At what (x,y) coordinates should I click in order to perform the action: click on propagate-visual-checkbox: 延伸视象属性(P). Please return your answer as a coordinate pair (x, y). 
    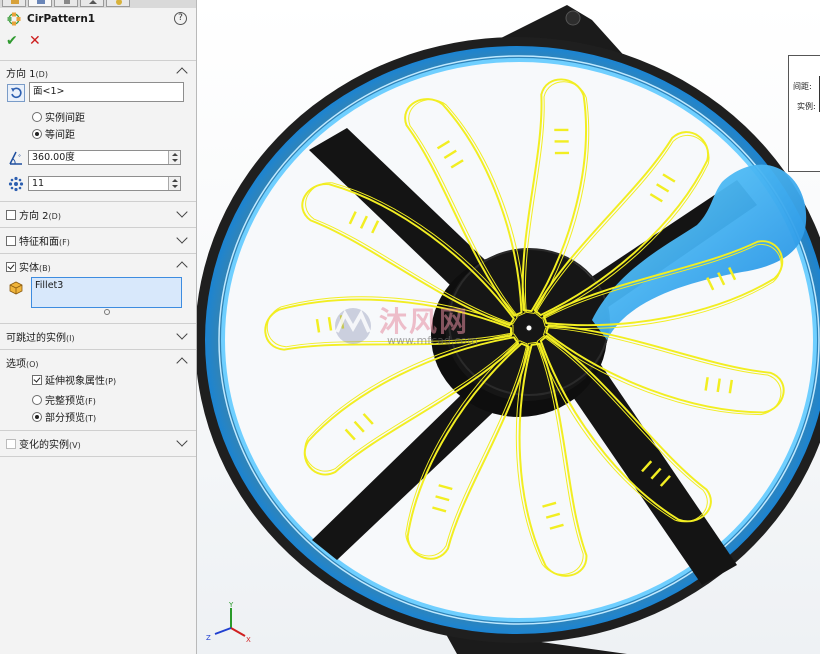
    Looking at the image, I should click on (74, 379).